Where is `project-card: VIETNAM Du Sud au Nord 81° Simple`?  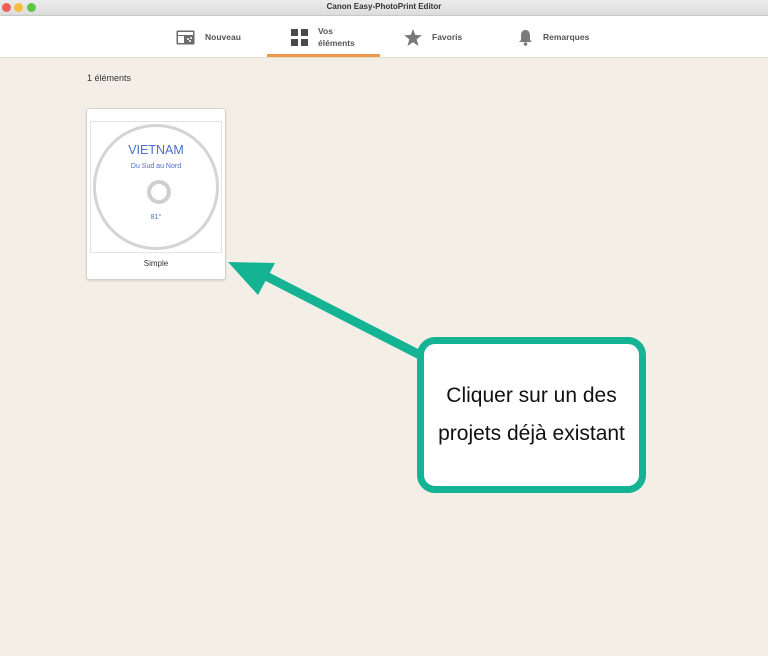
project-card: VIETNAM Du Sud au Nord 81° Simple is located at coordinates (156, 194).